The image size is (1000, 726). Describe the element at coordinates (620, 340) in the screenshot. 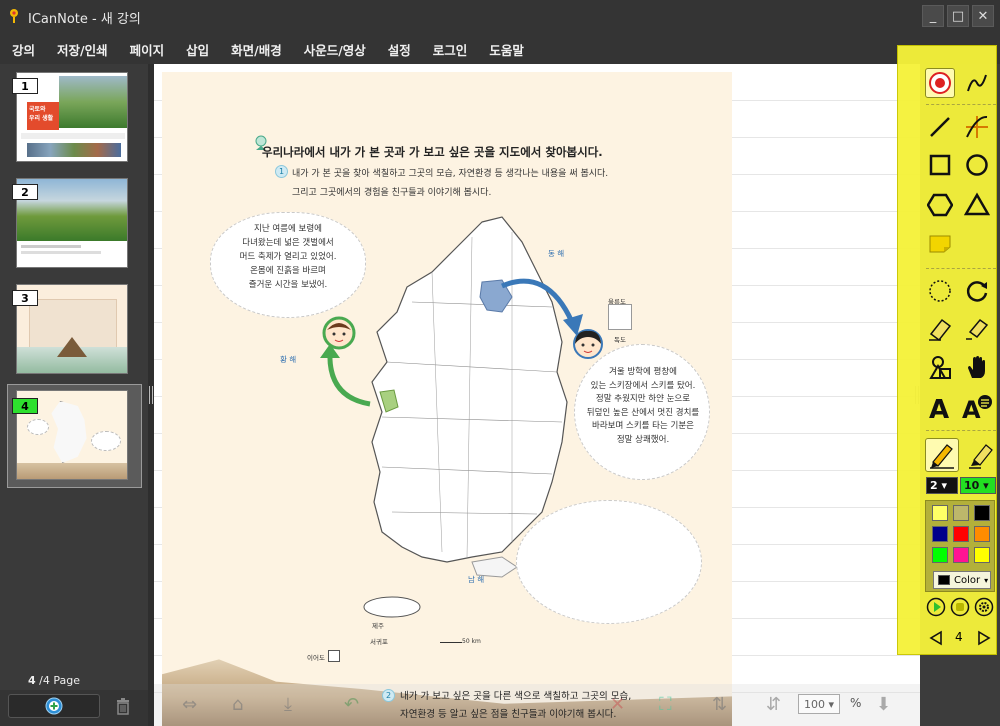

I see `dokdo-label: 독도` at that location.